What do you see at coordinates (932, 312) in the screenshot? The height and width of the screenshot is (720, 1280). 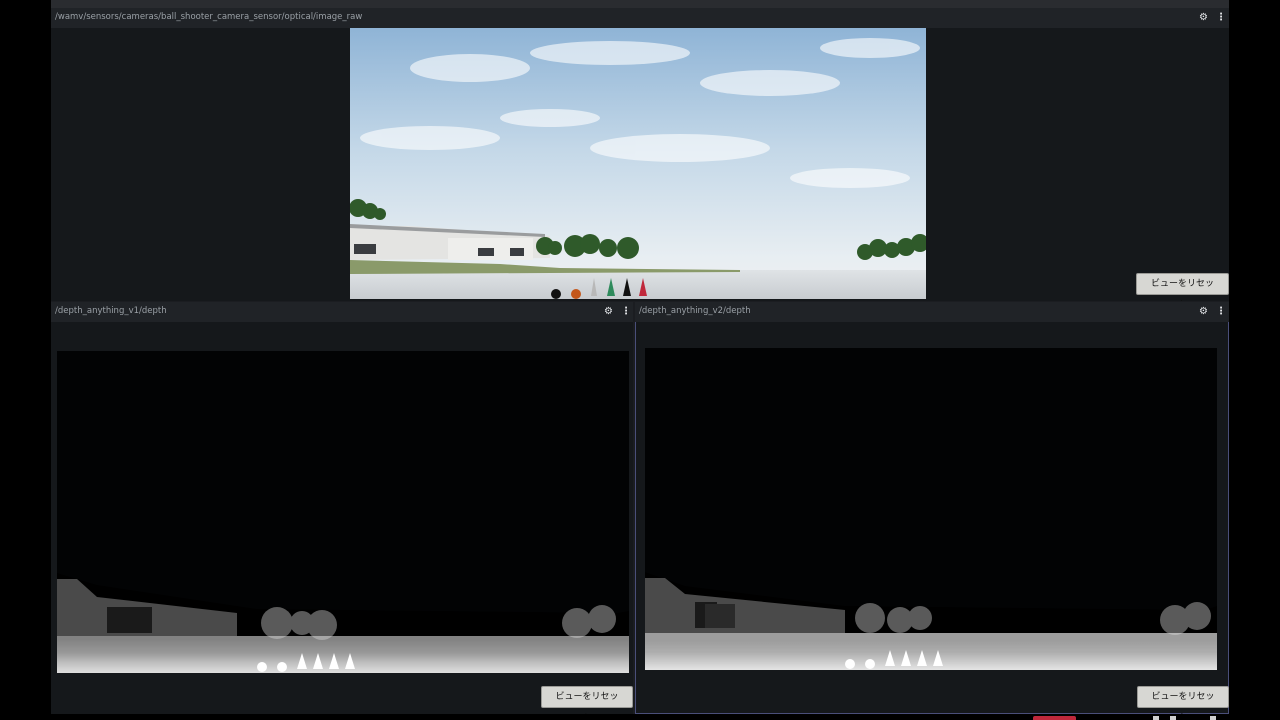 I see `panel-header: /depth_anything_v2/depth ⚙ ⋮` at bounding box center [932, 312].